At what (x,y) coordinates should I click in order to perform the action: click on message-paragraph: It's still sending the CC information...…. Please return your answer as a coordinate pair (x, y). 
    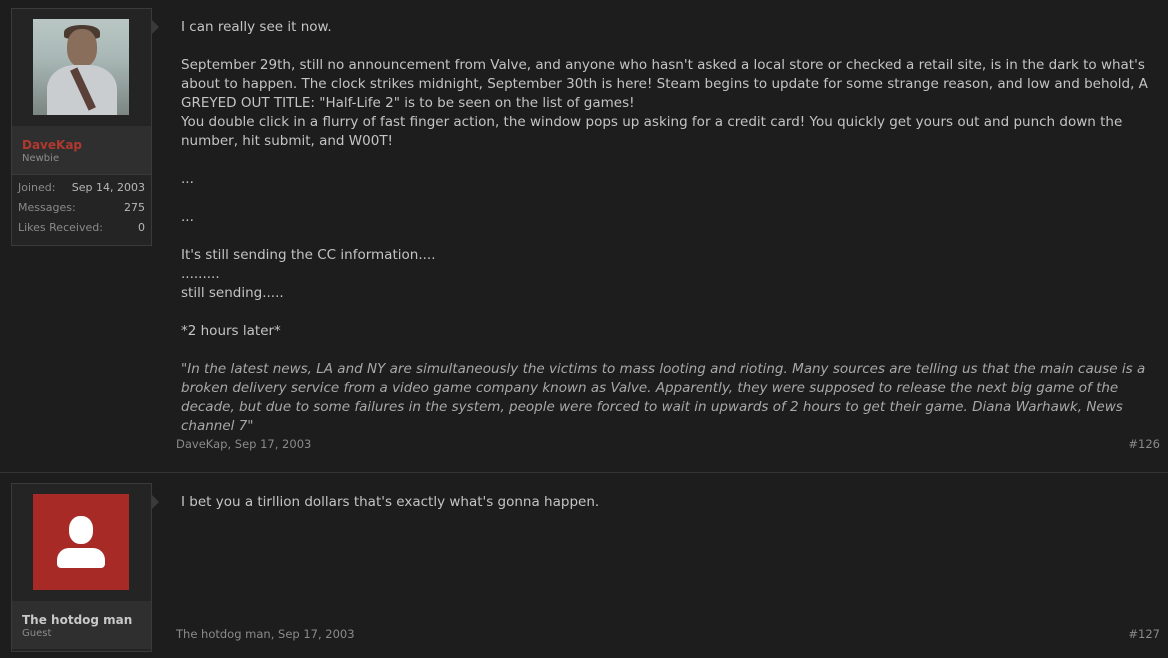
    Looking at the image, I should click on (308, 255).